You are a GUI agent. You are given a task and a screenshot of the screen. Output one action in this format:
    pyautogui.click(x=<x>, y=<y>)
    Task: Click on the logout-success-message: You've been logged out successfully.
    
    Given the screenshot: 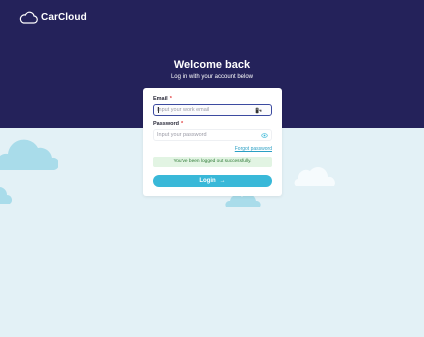 What is the action you would take?
    pyautogui.click(x=212, y=162)
    